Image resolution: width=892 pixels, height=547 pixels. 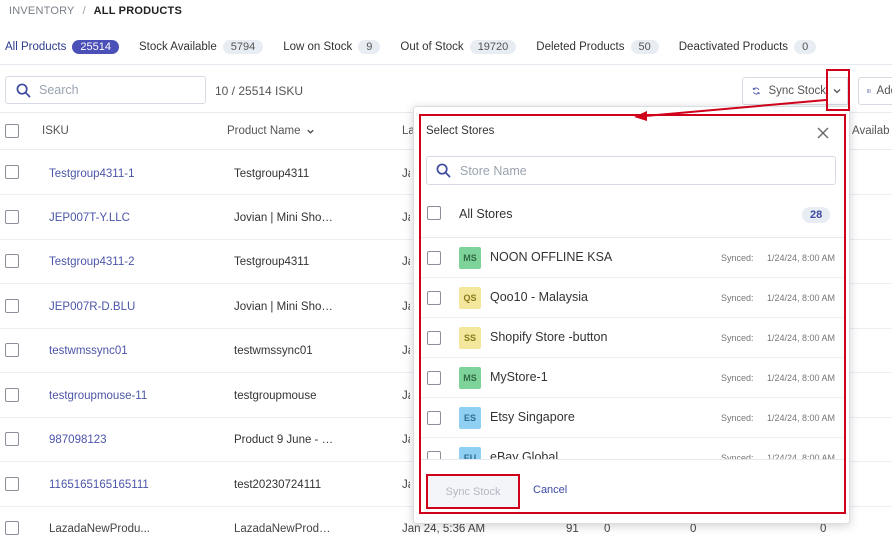 What do you see at coordinates (756, 91) in the screenshot?
I see `sync-icon` at bounding box center [756, 91].